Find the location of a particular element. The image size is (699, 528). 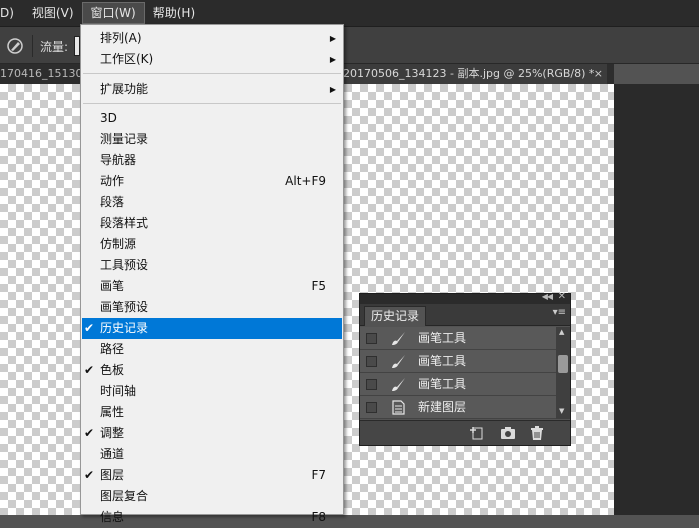

history-scrollbar: ▲ ▼ is located at coordinates (563, 373).